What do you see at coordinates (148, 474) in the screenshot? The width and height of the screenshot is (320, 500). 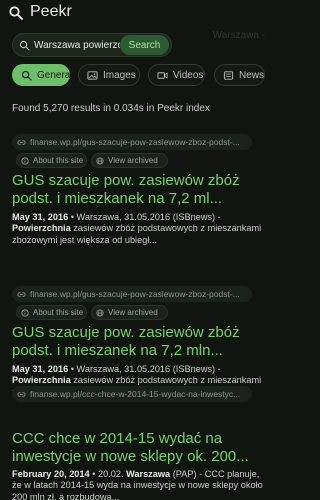 I see `snippet-highlight: Warszawa` at bounding box center [148, 474].